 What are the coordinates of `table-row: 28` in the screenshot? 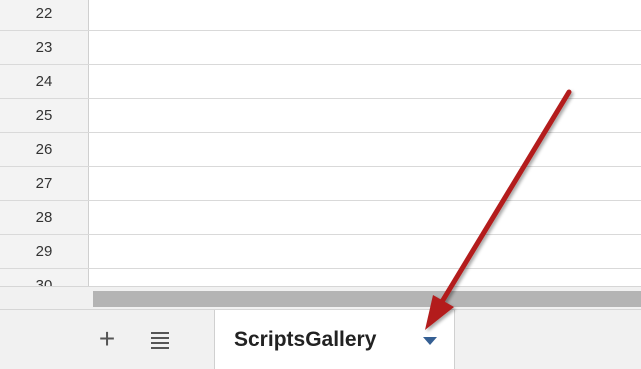 It's located at (320, 218).